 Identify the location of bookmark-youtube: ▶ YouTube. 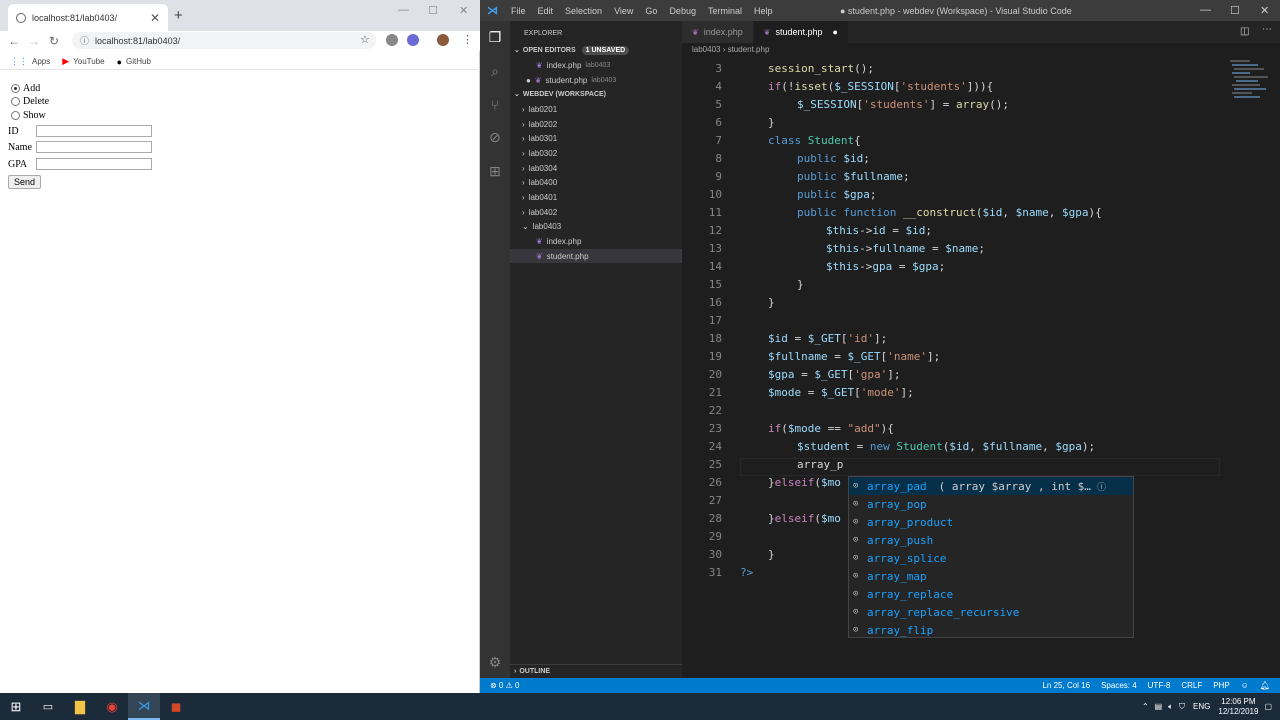
(83, 61).